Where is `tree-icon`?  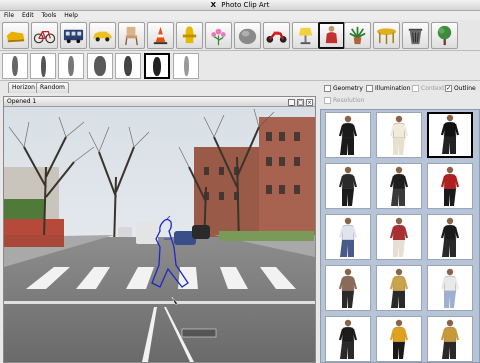 tree-icon is located at coordinates (444, 35).